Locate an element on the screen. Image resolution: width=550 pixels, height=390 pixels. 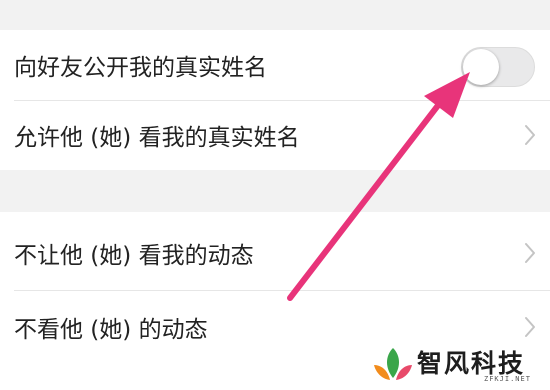
row-label-allow-view-real-name: 允许他 (她) 看我的真实姓名 is located at coordinates (157, 138).